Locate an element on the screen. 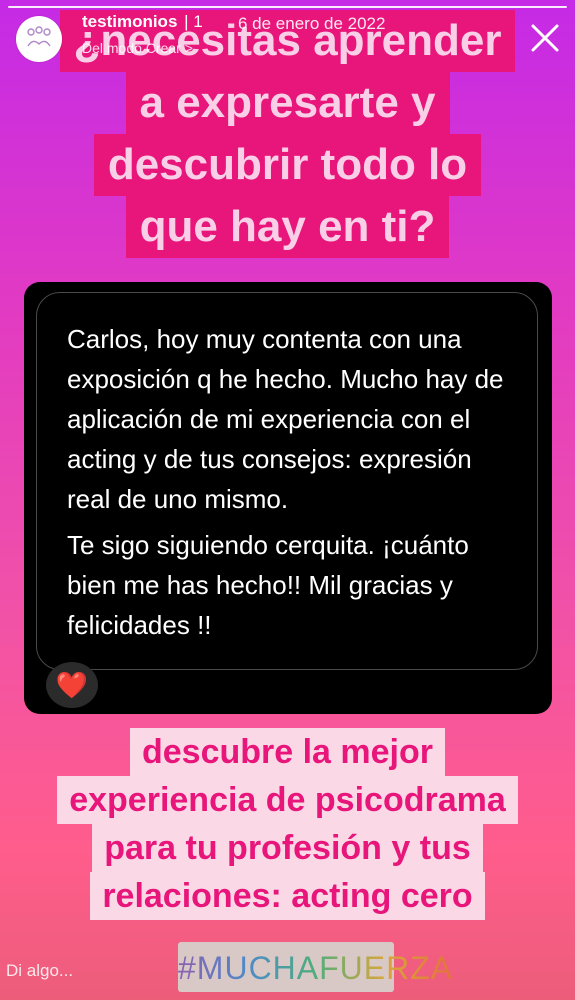 This screenshot has width=575, height=1000. avatar-icon is located at coordinates (39, 36).